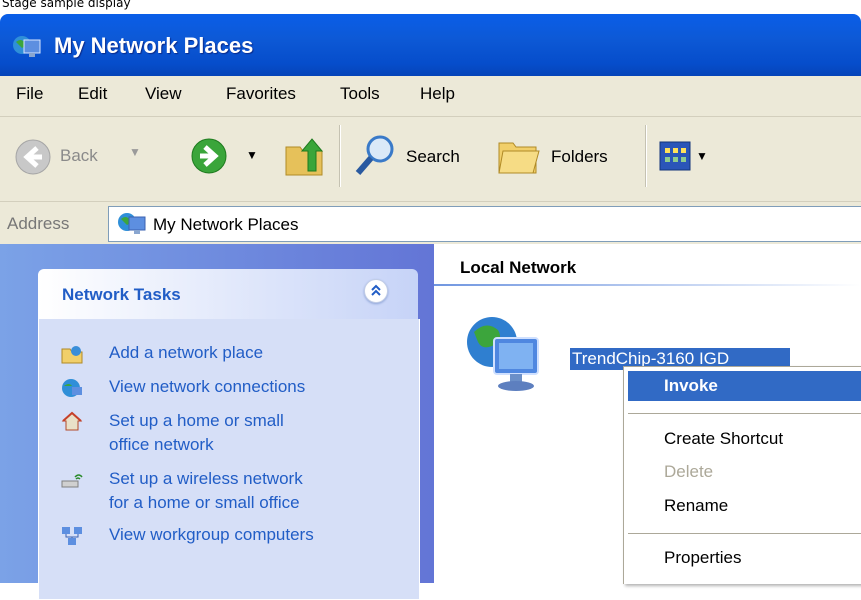  I want to click on menu-file: File, so click(29, 94).